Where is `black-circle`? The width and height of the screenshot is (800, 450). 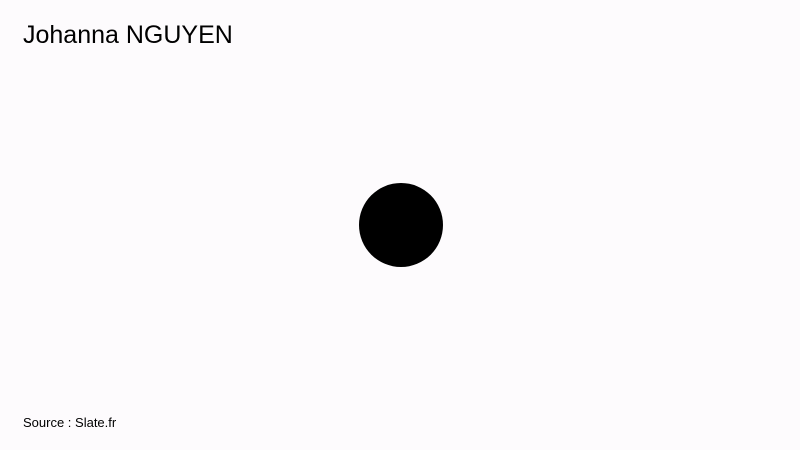
black-circle is located at coordinates (401, 225).